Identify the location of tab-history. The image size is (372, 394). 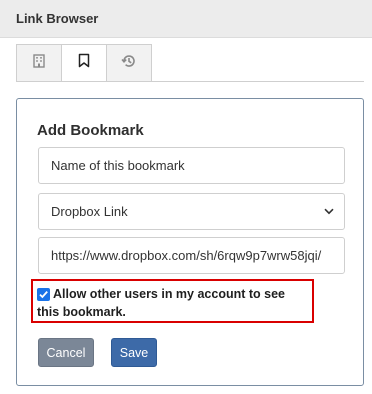
(129, 63).